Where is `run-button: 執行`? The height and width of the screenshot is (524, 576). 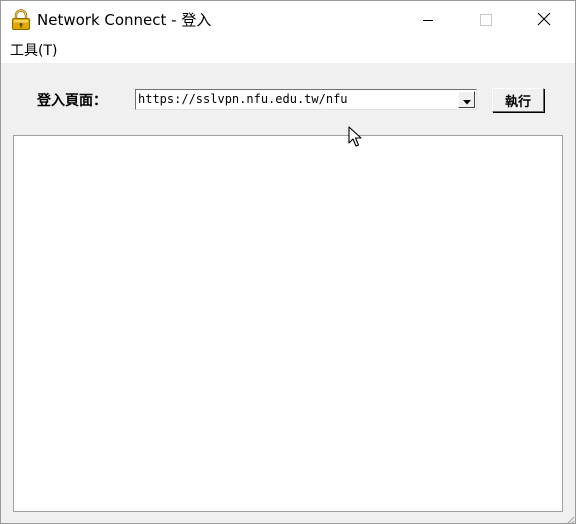 run-button: 執行 is located at coordinates (518, 100).